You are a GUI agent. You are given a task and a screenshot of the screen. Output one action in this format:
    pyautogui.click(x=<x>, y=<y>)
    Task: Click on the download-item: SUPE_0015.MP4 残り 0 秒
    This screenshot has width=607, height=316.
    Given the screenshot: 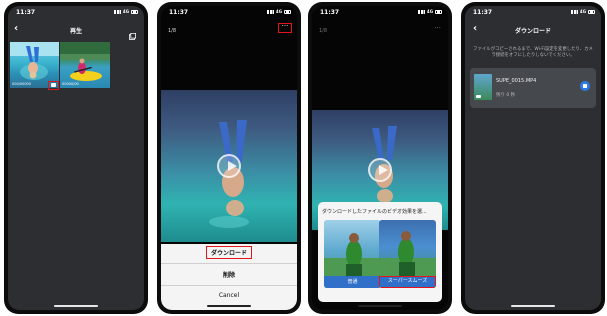 What is the action you would take?
    pyautogui.click(x=533, y=88)
    